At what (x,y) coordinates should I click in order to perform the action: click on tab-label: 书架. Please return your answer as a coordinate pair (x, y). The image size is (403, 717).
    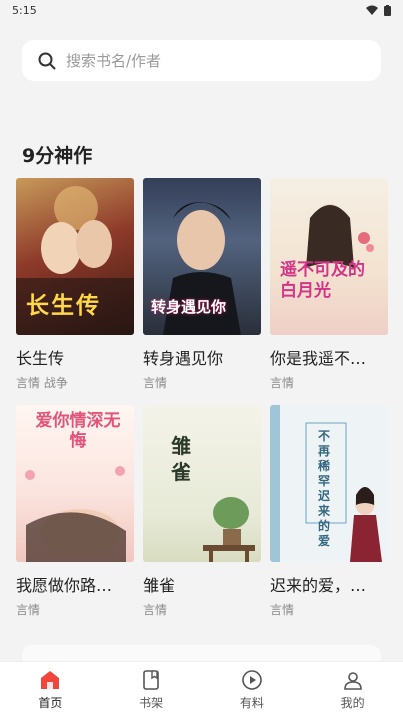
    Looking at the image, I should click on (151, 702).